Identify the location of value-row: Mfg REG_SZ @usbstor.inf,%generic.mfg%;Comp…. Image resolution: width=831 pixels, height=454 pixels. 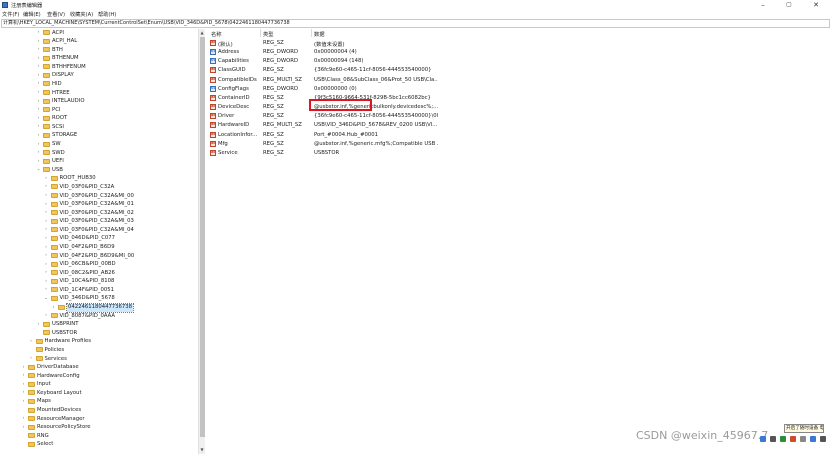
(518, 144).